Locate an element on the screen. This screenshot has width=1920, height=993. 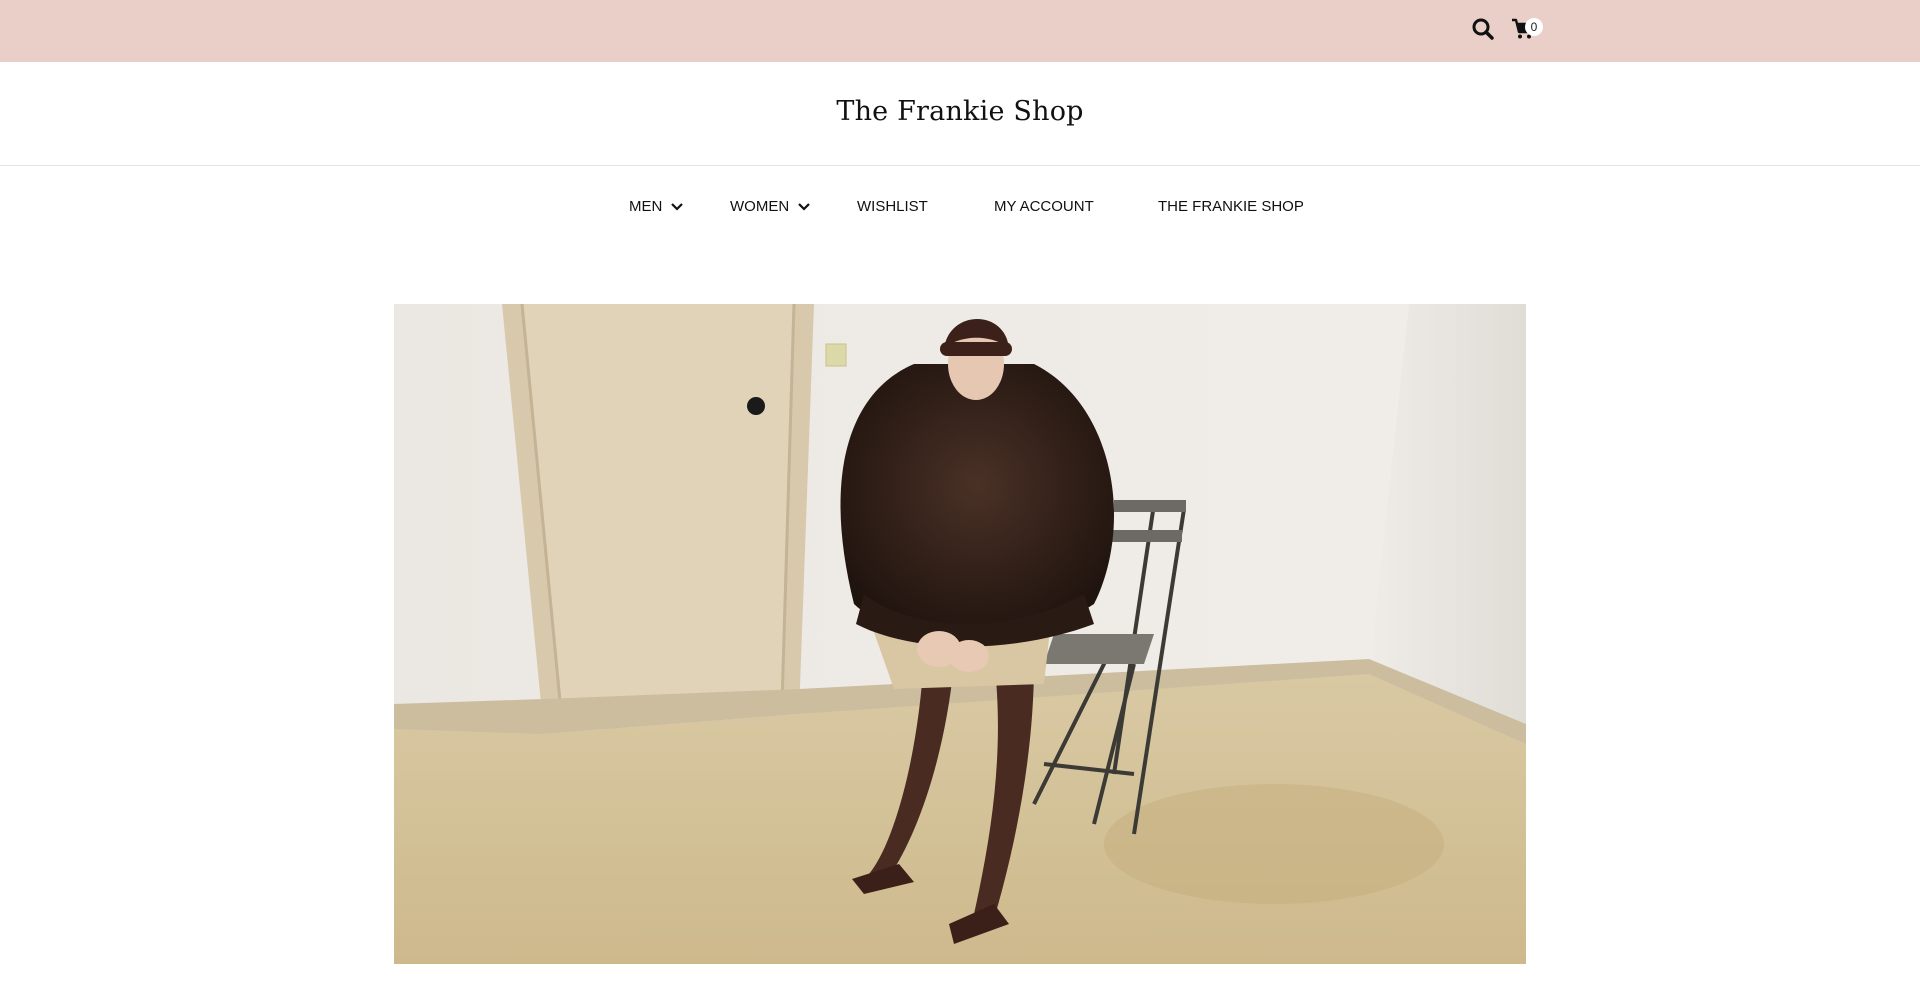
nav-item-wishlist: WISHLIST is located at coordinates (892, 206).